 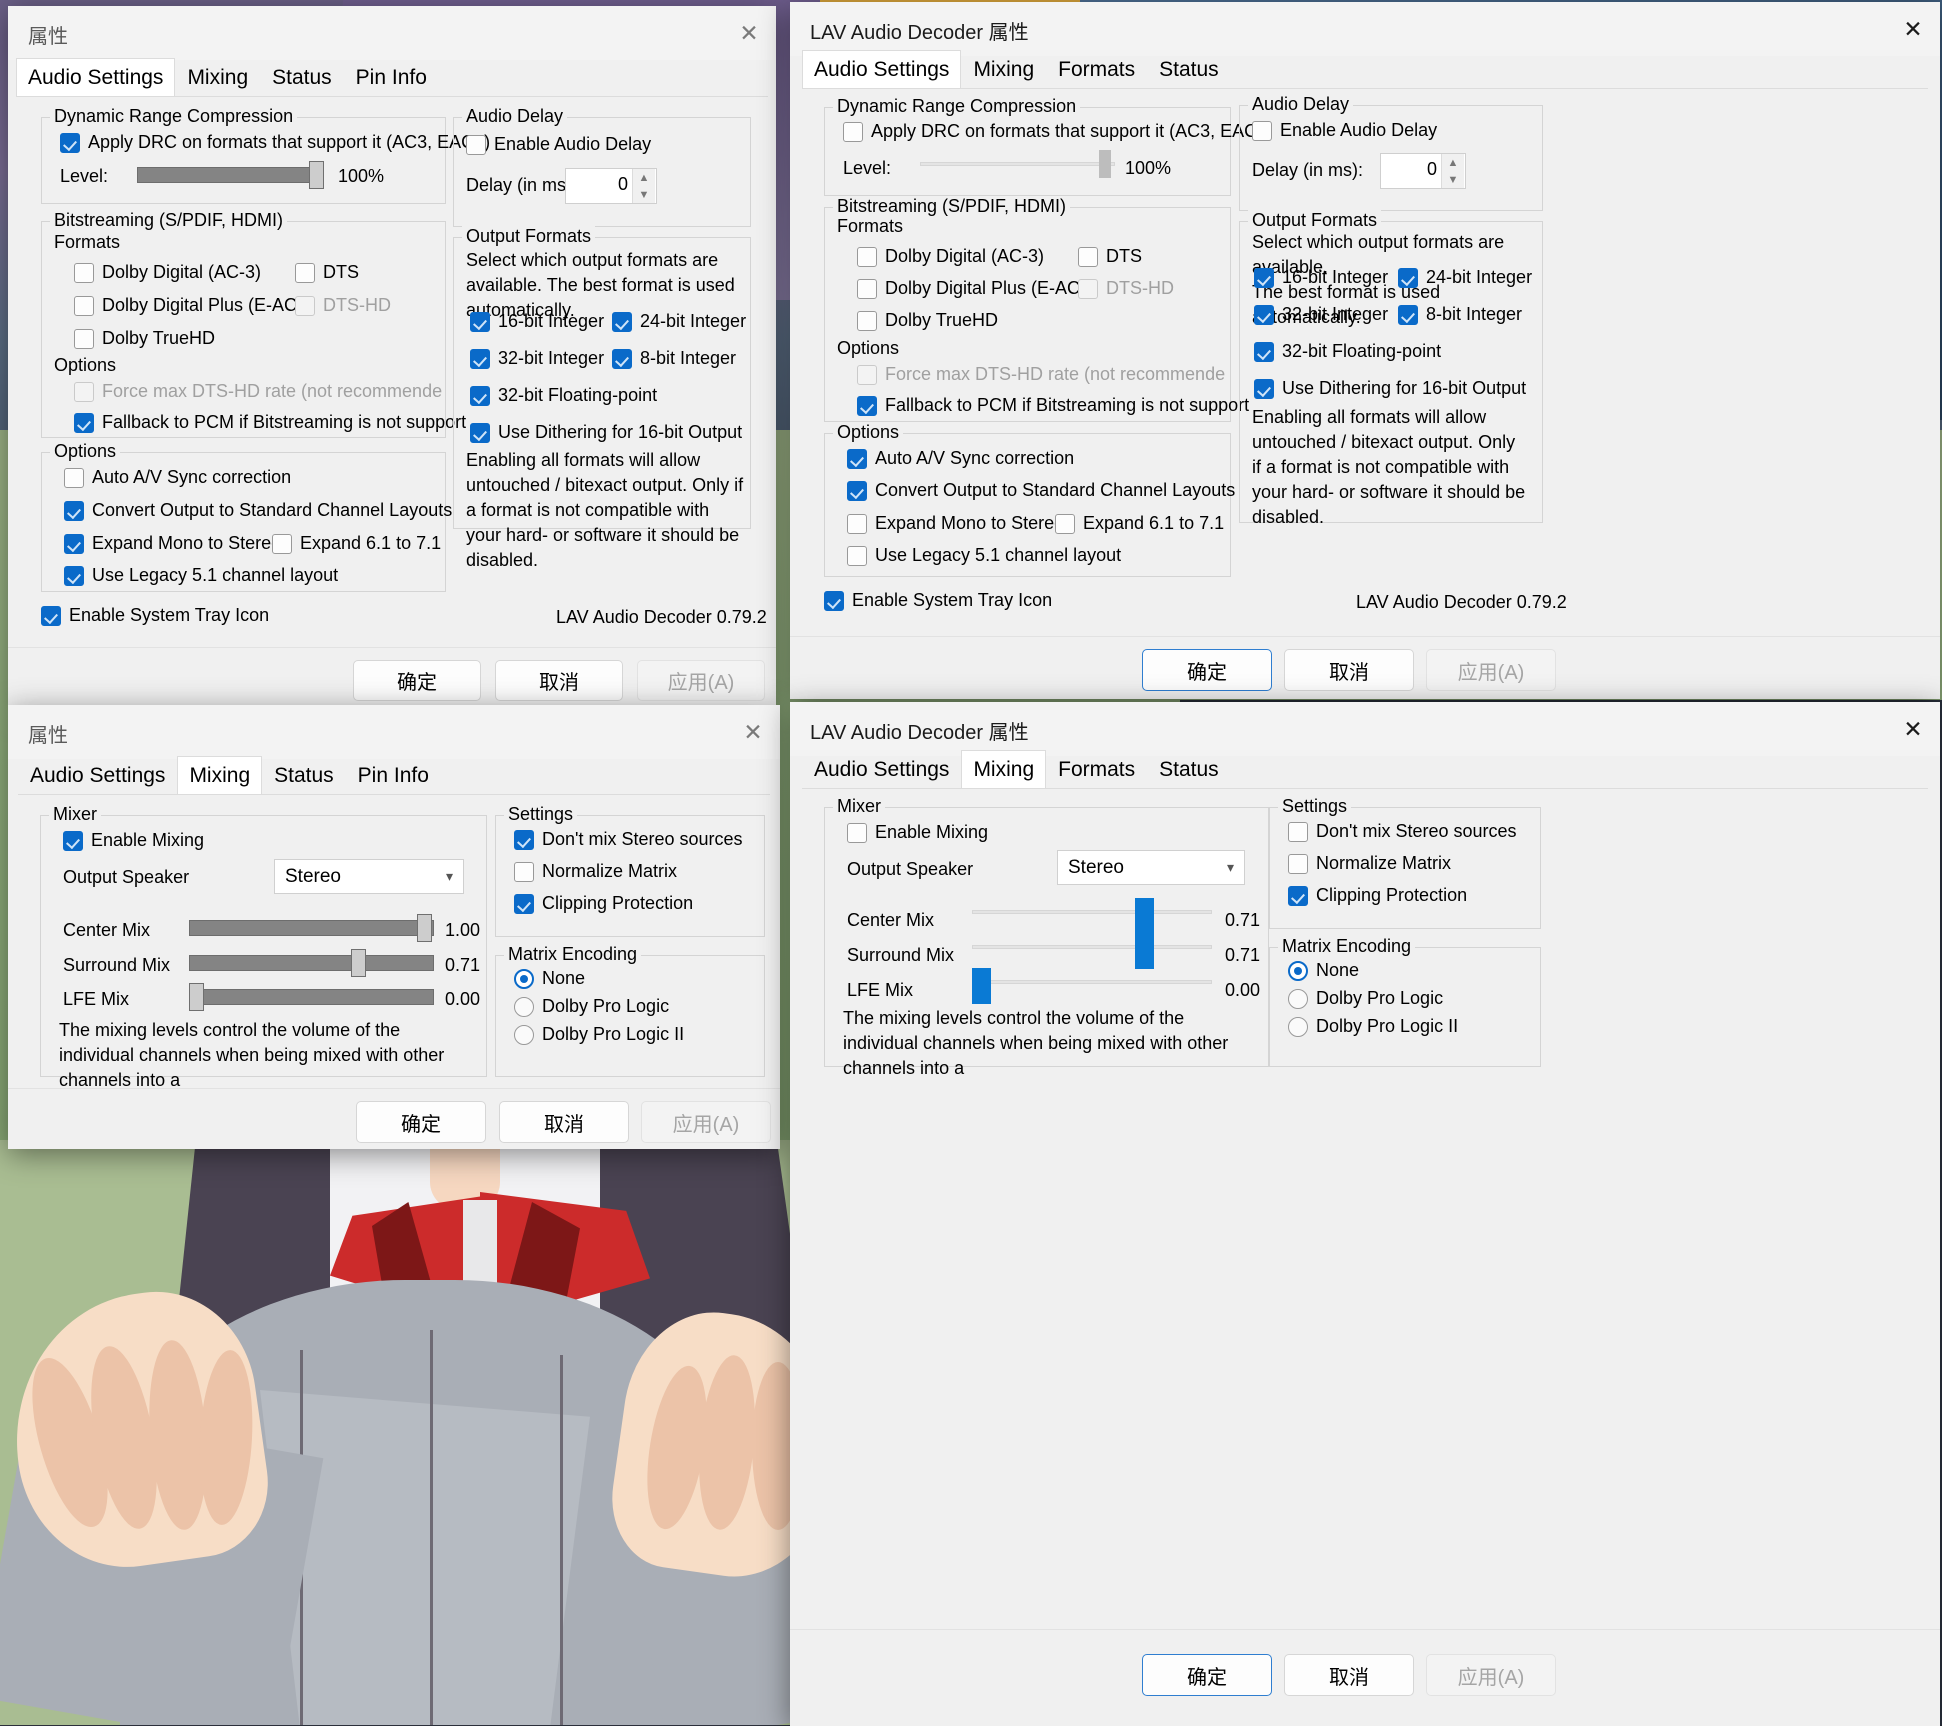 What do you see at coordinates (1243, 920) in the screenshot?
I see `center-mix-value: 0.71` at bounding box center [1243, 920].